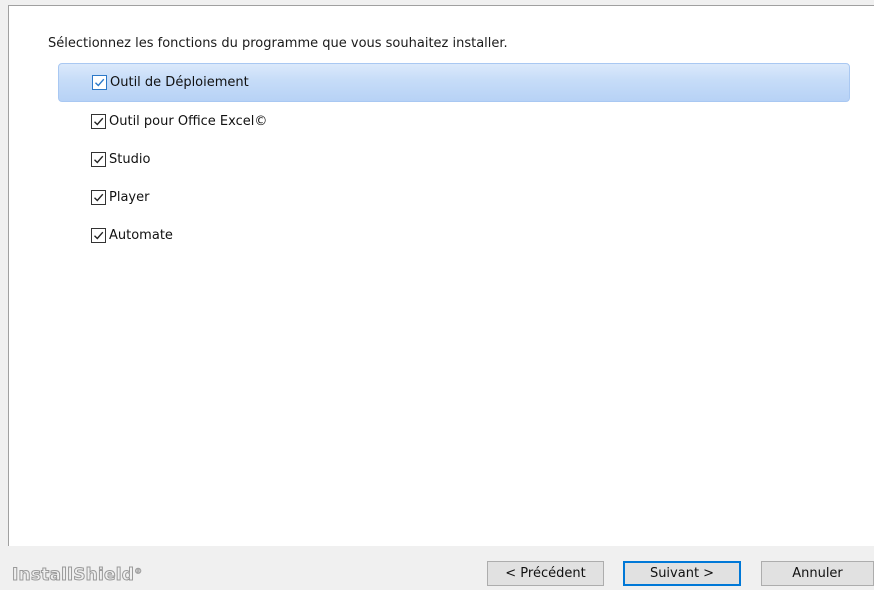 The image size is (874, 590). I want to click on next-button: Suivant >, so click(682, 573).